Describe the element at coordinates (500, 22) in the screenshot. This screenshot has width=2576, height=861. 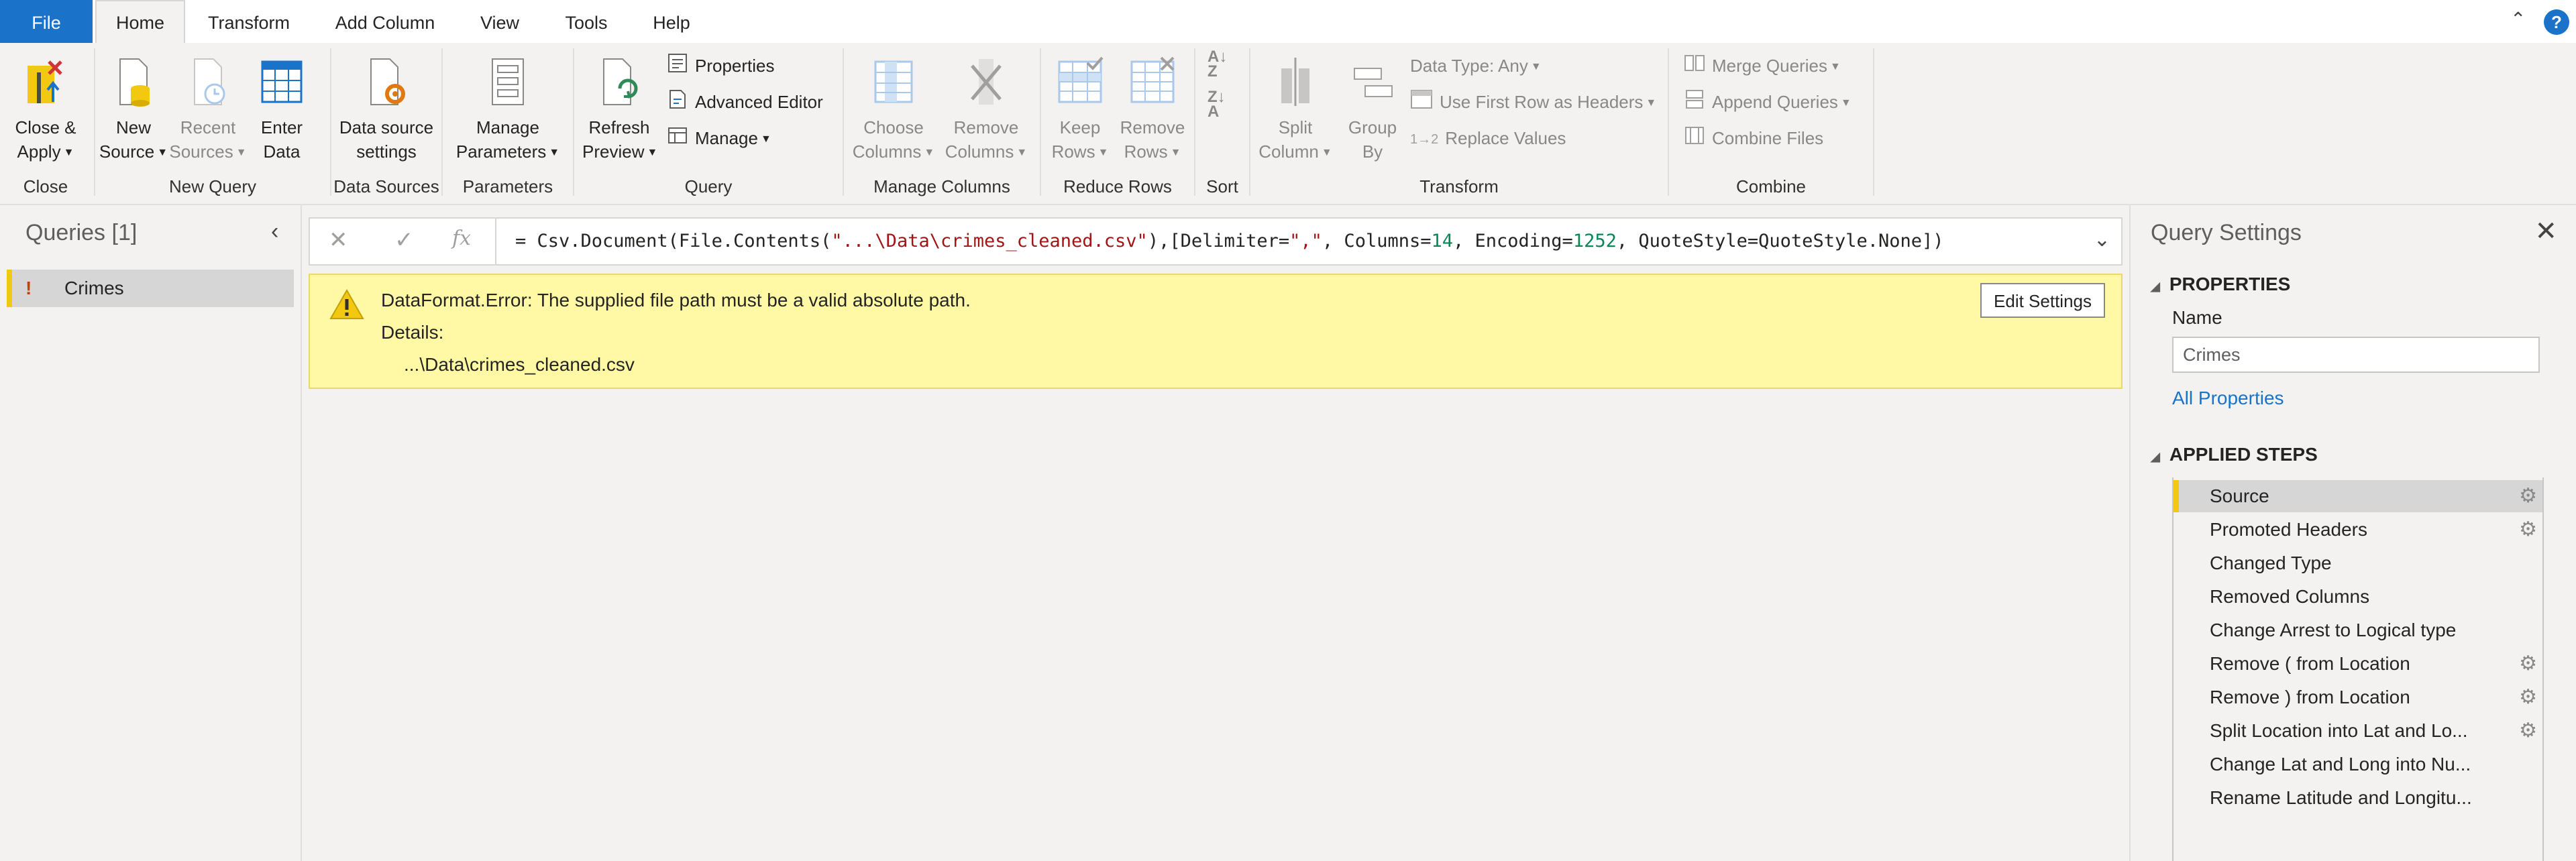
I see `tab-view: View` at that location.